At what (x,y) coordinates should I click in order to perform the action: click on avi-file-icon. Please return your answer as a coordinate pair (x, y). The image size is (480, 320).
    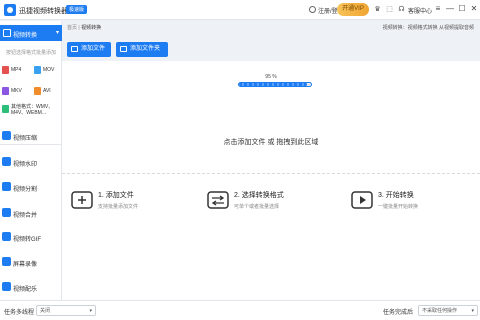
    Looking at the image, I should click on (37, 91).